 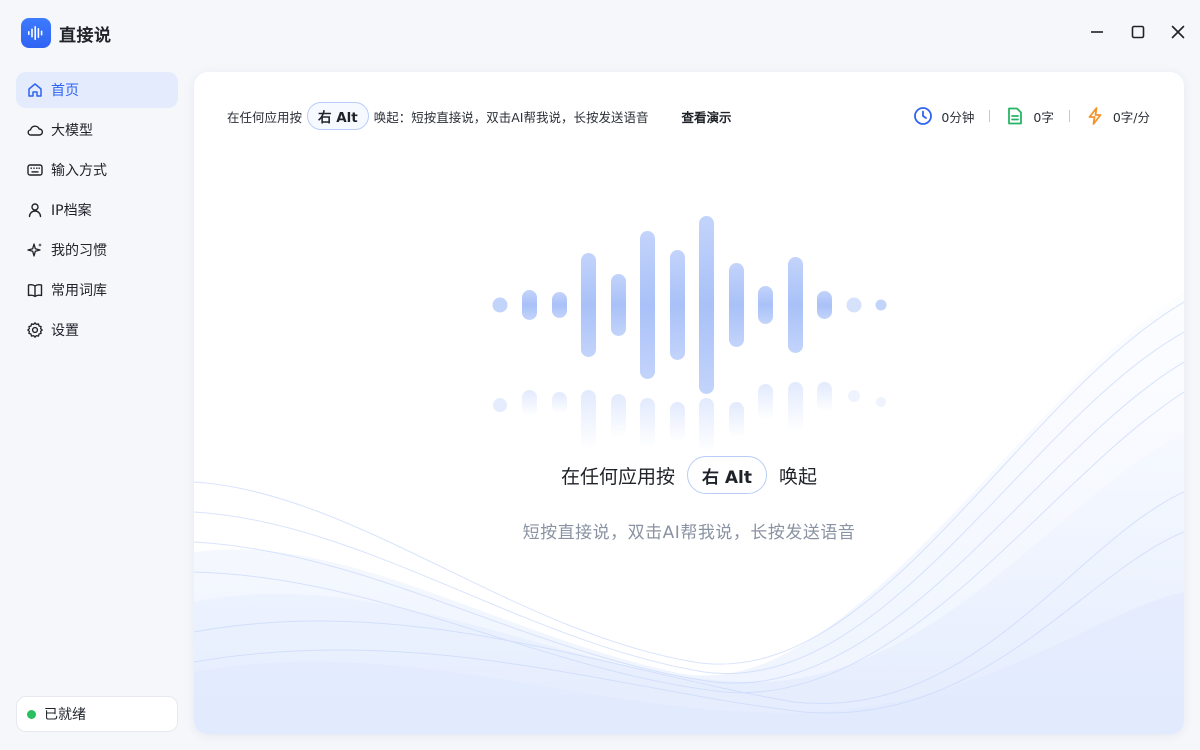 What do you see at coordinates (689, 533) in the screenshot?
I see `hero-subtitle: 短按直接说，双击AI帮我说，长按发送语音` at bounding box center [689, 533].